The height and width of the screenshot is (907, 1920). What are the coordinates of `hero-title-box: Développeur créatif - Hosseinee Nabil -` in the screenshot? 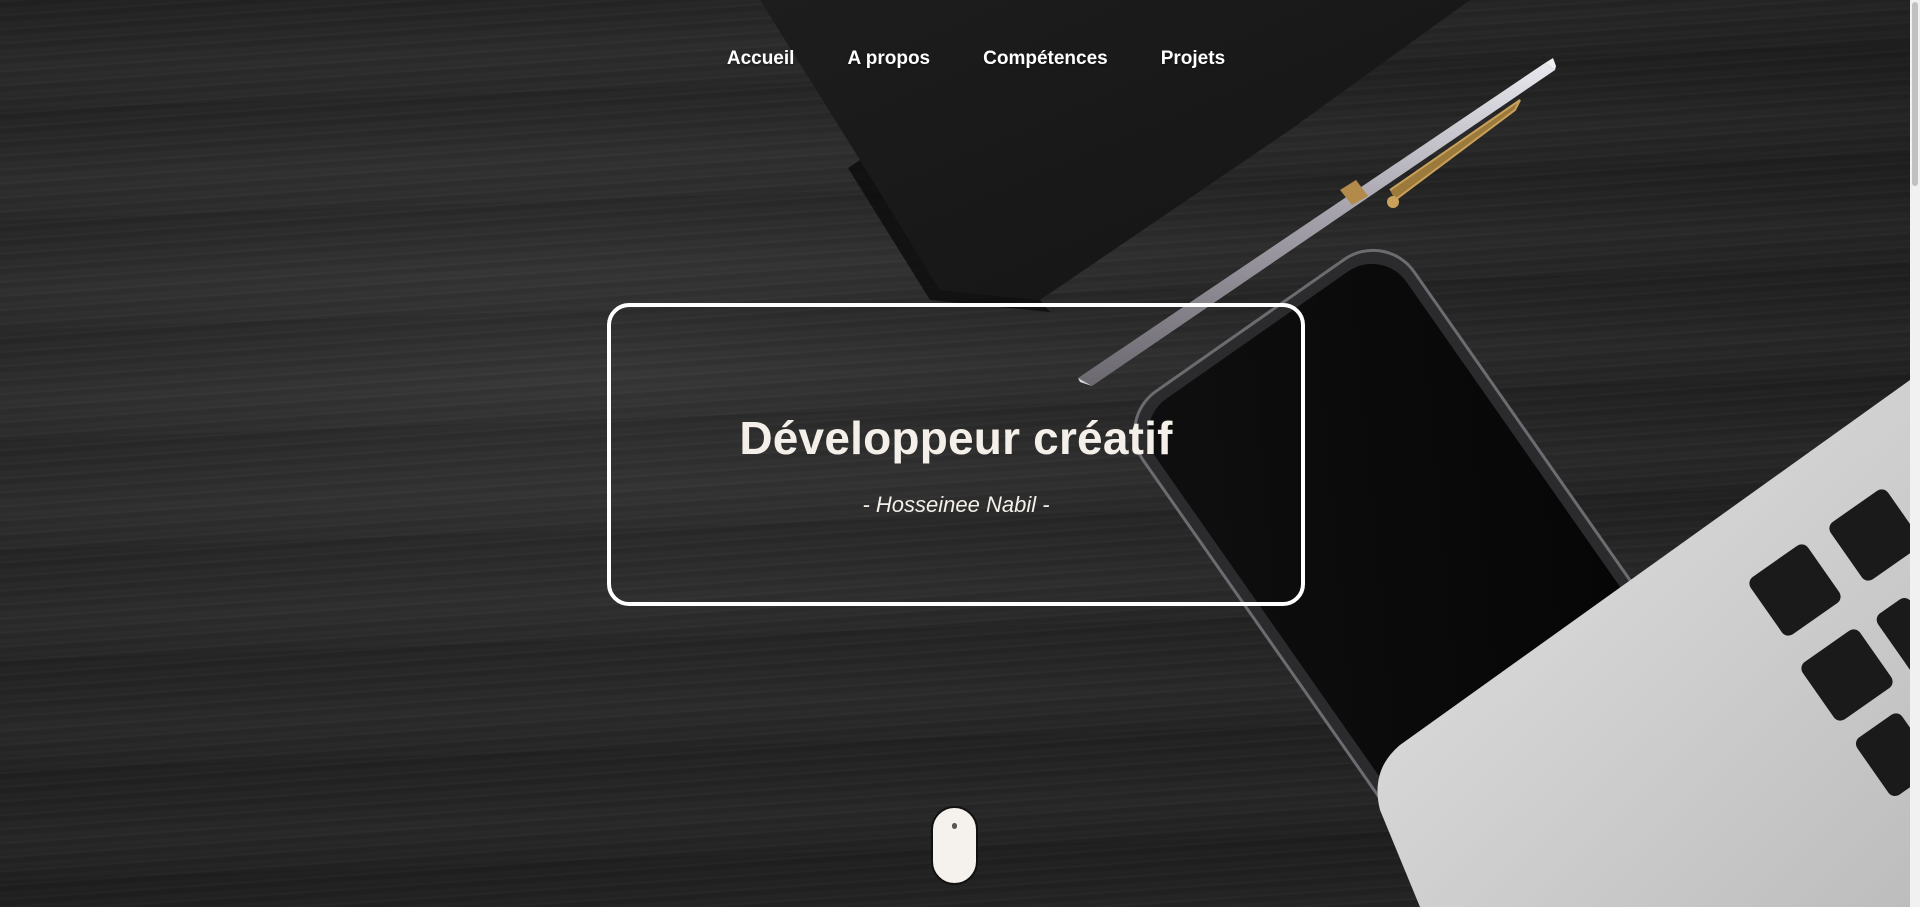 It's located at (956, 454).